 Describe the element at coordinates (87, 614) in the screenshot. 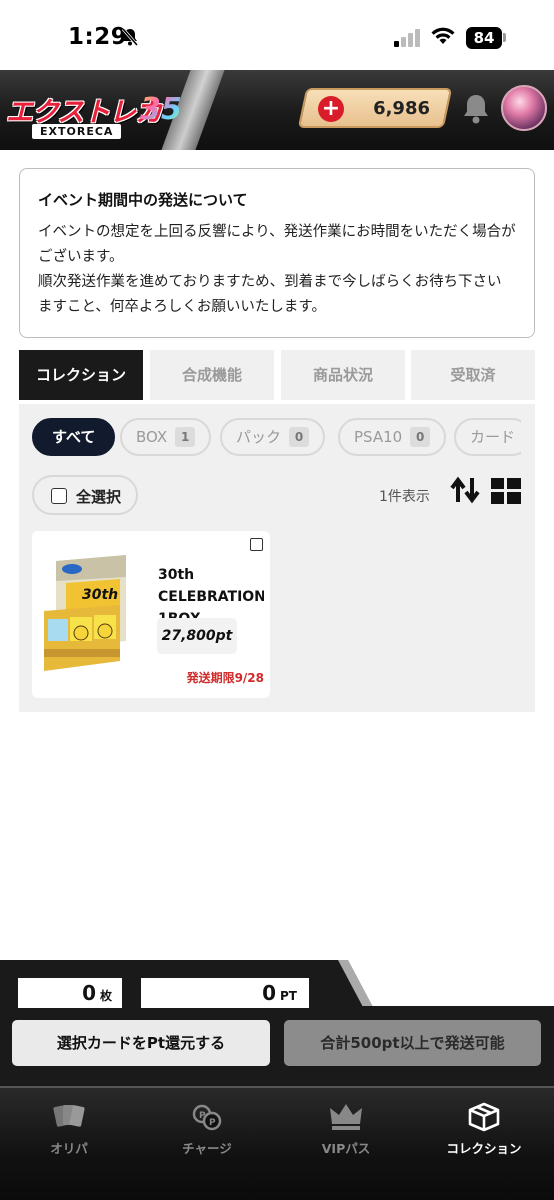

I see `product-image: 30th` at that location.